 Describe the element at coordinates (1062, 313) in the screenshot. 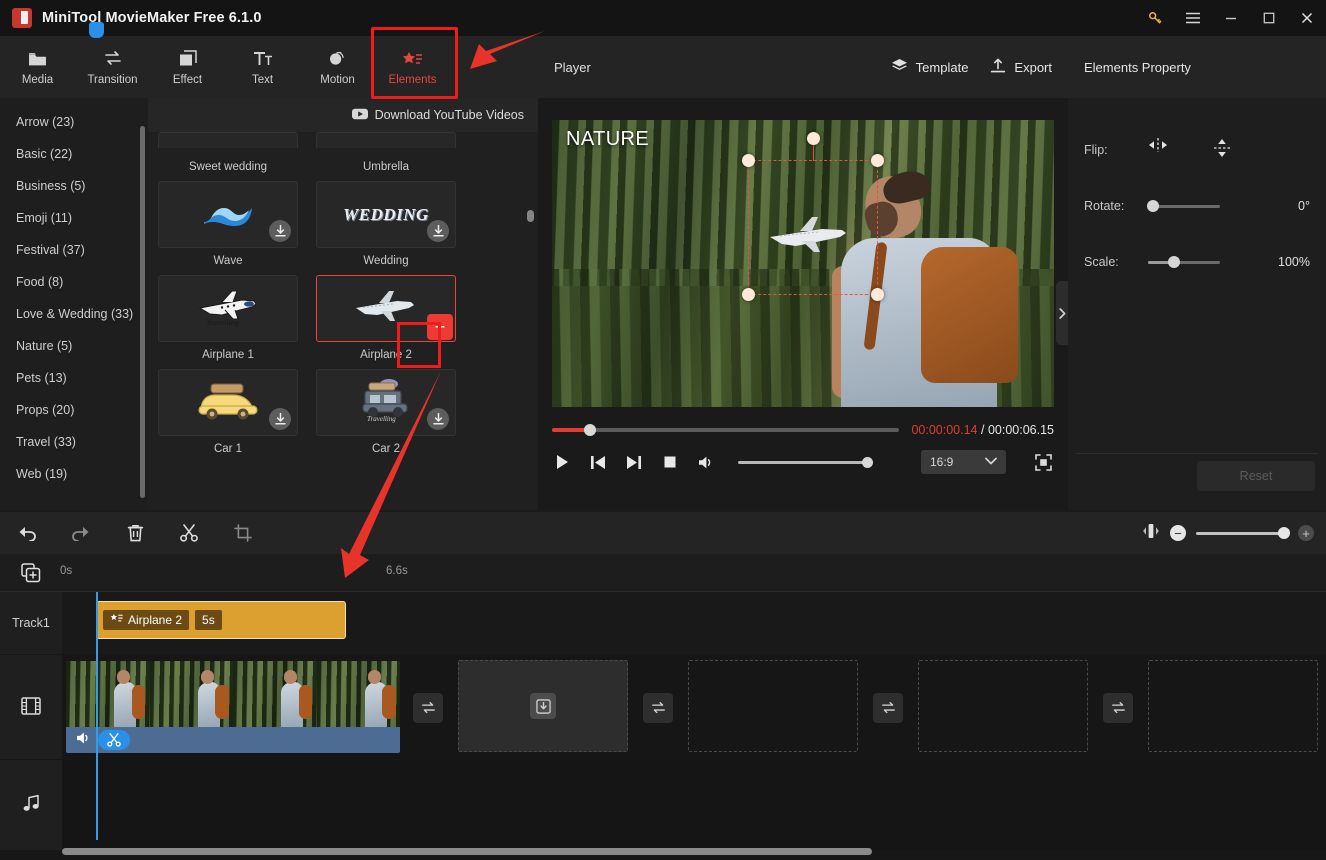

I see `panel-collapse-button` at that location.